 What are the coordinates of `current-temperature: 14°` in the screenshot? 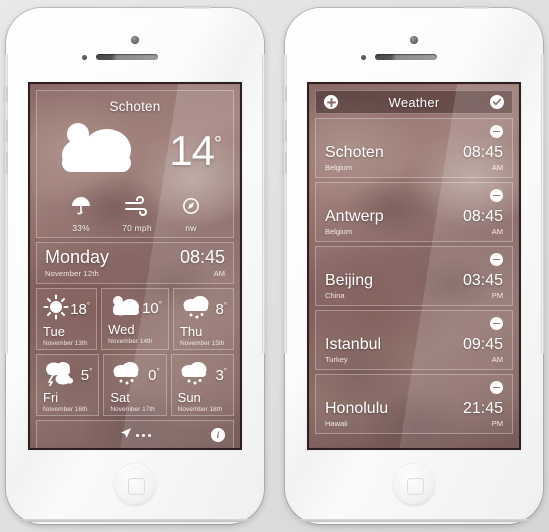 It's located at (195, 150).